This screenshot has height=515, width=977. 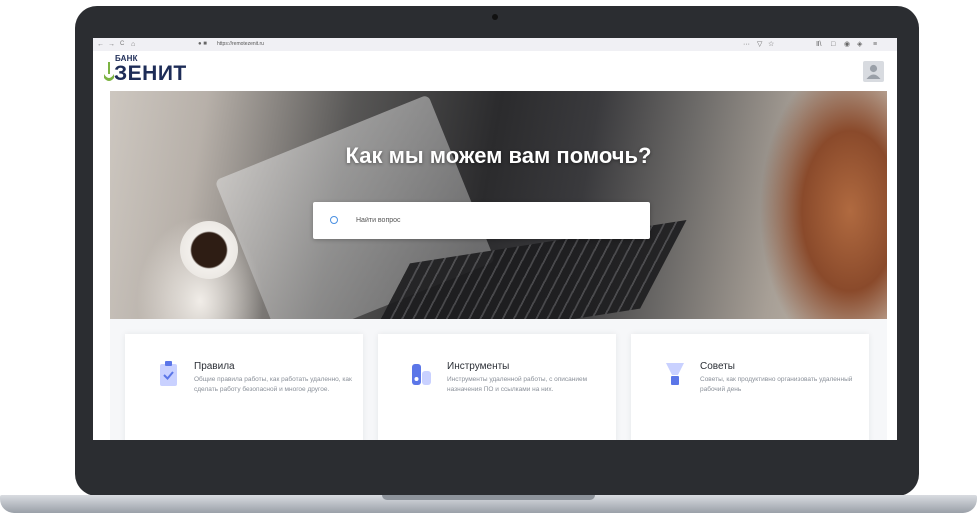 What do you see at coordinates (122, 44) in the screenshot?
I see `reload-icon: C` at bounding box center [122, 44].